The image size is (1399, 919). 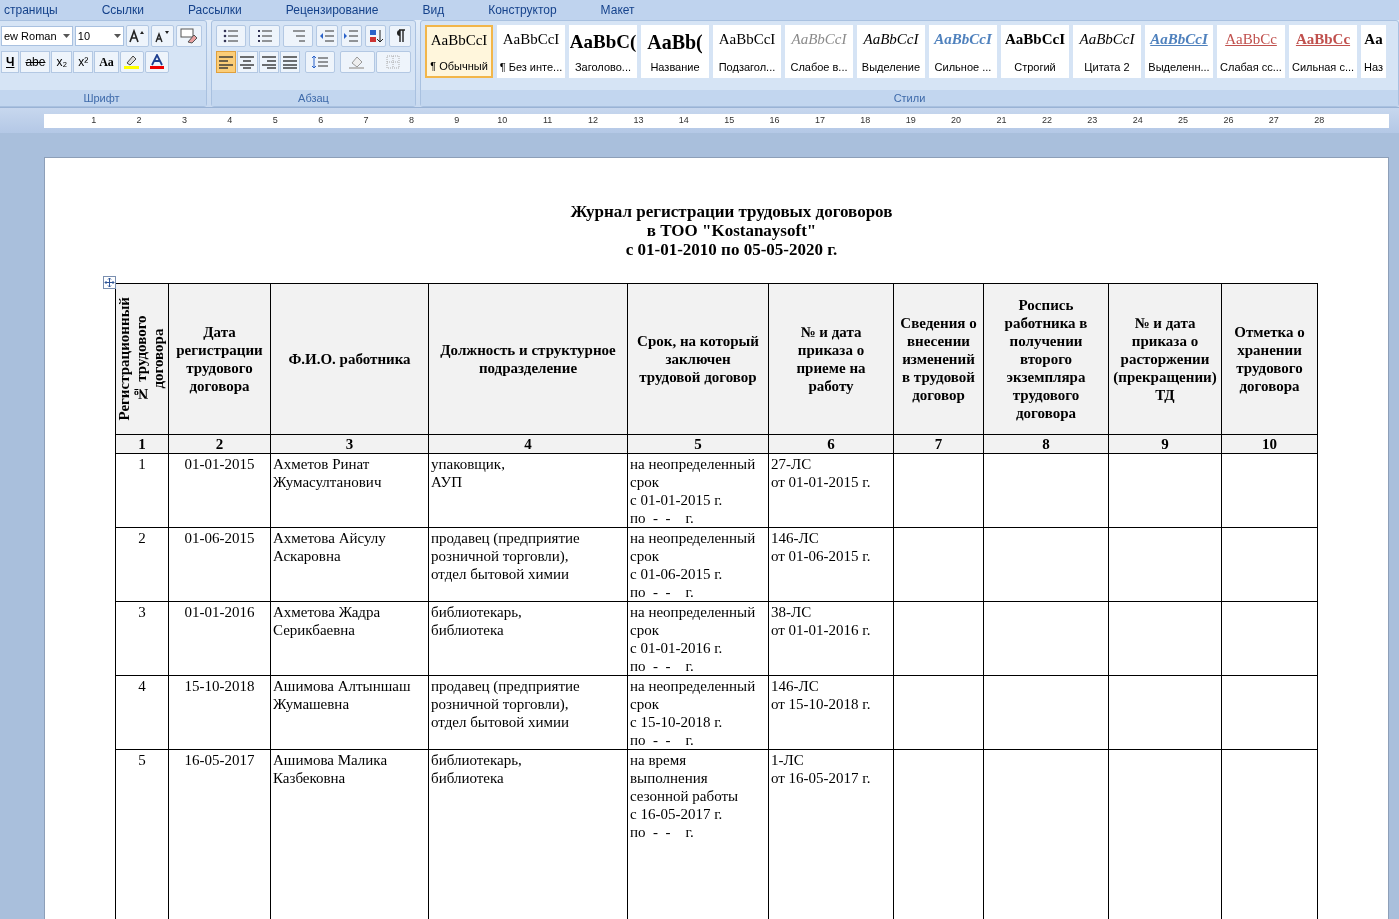 What do you see at coordinates (142, 564) in the screenshot?
I see `table-cell: 2` at bounding box center [142, 564].